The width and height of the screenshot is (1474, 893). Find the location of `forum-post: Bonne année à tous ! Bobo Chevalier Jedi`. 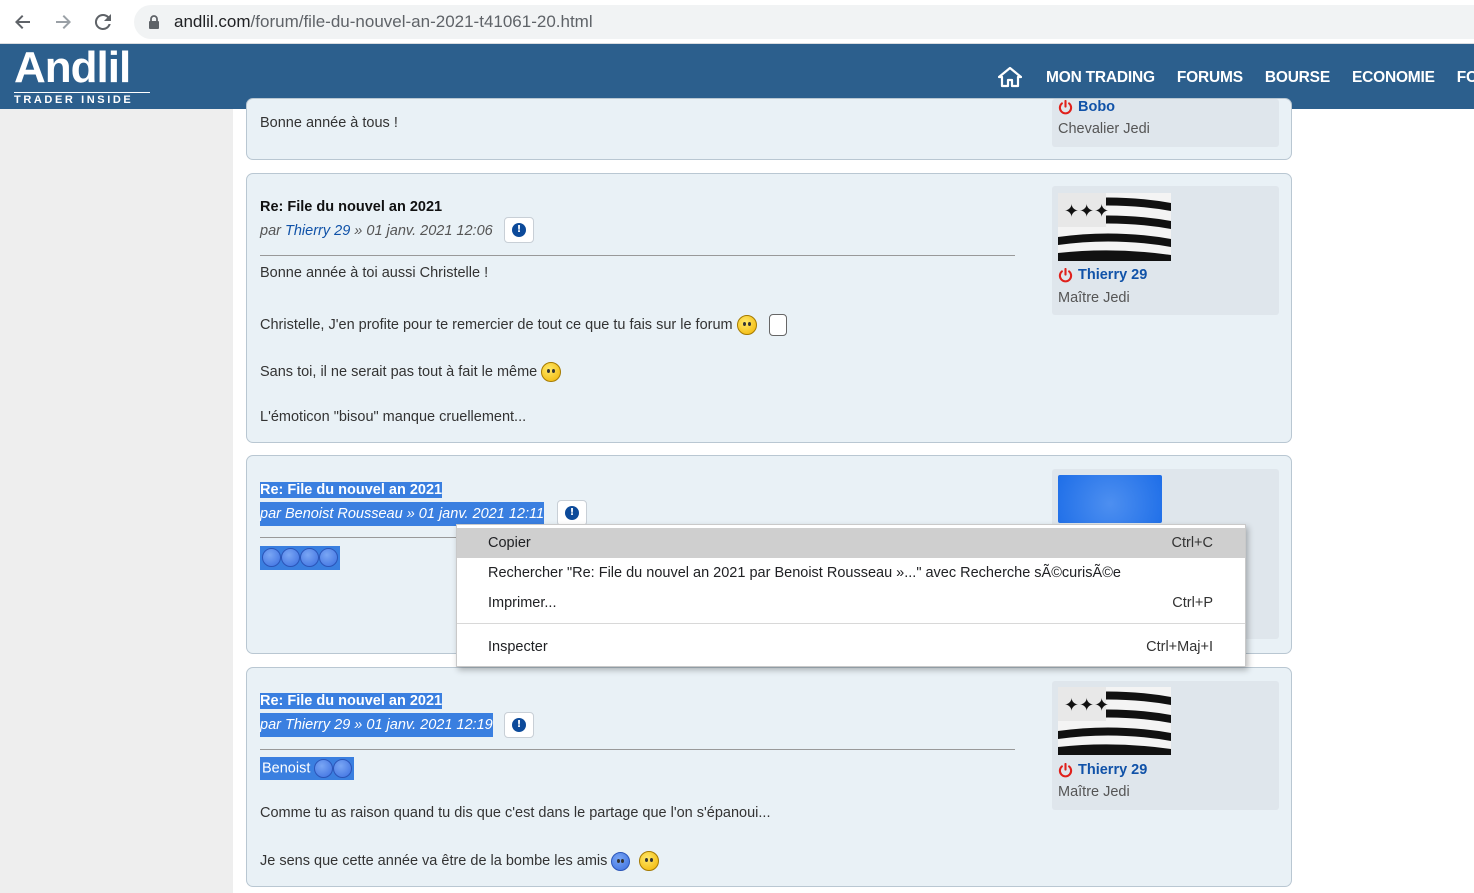

forum-post: Bonne année à tous ! Bobo Chevalier Jedi is located at coordinates (769, 129).